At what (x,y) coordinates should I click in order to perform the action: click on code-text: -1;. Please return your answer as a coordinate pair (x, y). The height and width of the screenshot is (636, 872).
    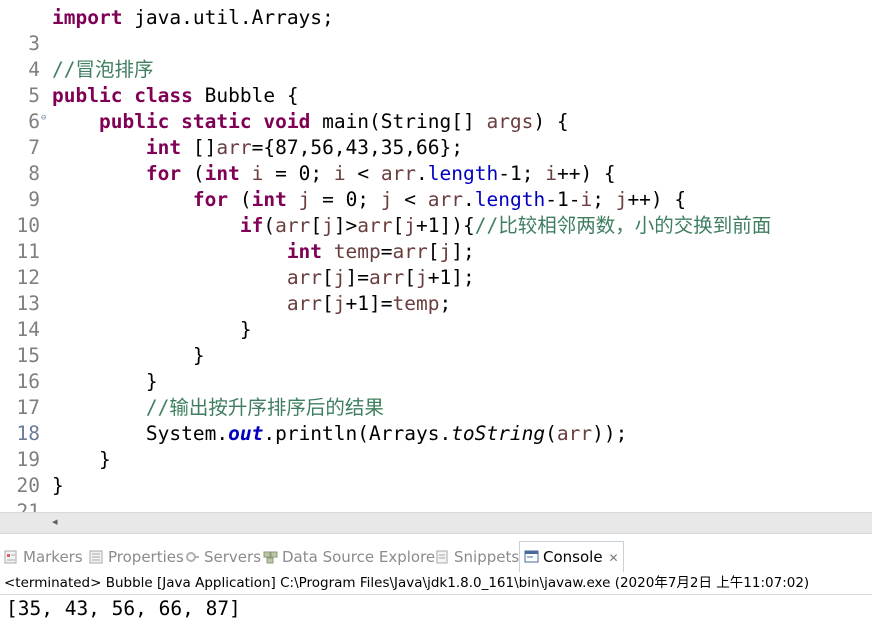
    Looking at the image, I should click on (522, 173).